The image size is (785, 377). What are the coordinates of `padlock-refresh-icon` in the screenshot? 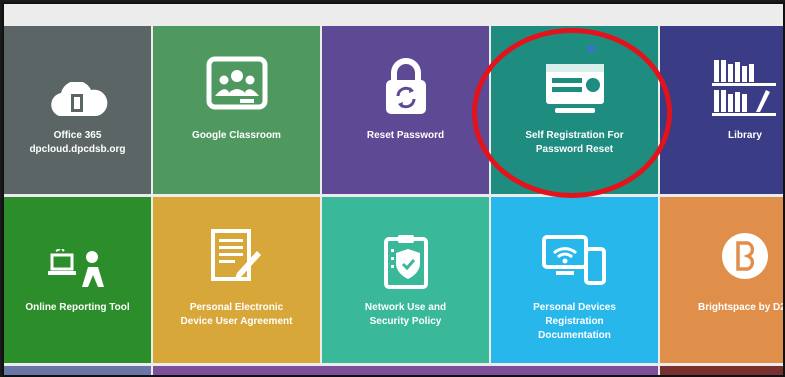 It's located at (405, 86).